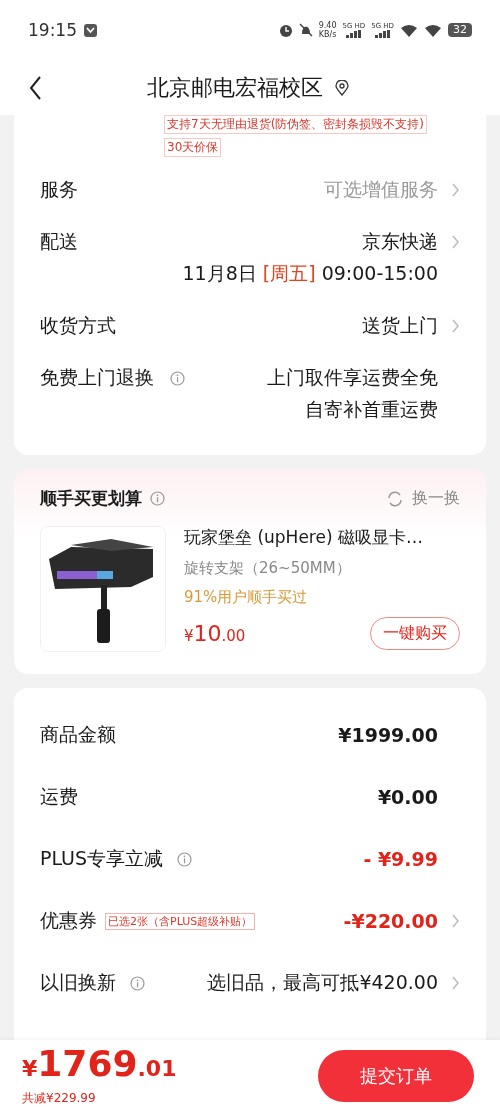 This screenshot has width=500, height=1111. Describe the element at coordinates (78, 734) in the screenshot. I see `row-label: 商品金额` at that location.